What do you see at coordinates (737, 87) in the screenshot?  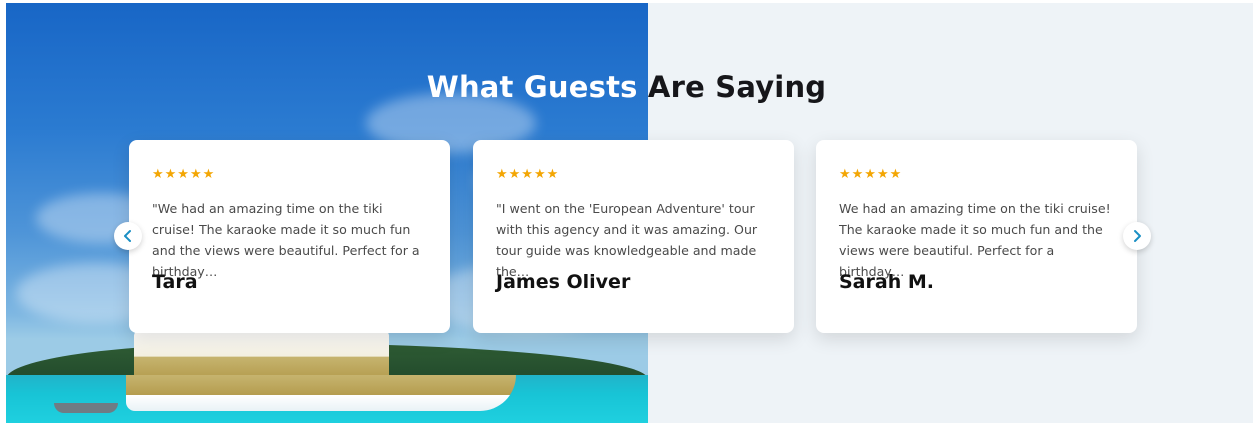 I see `title-part-dark: Are Saying` at bounding box center [737, 87].